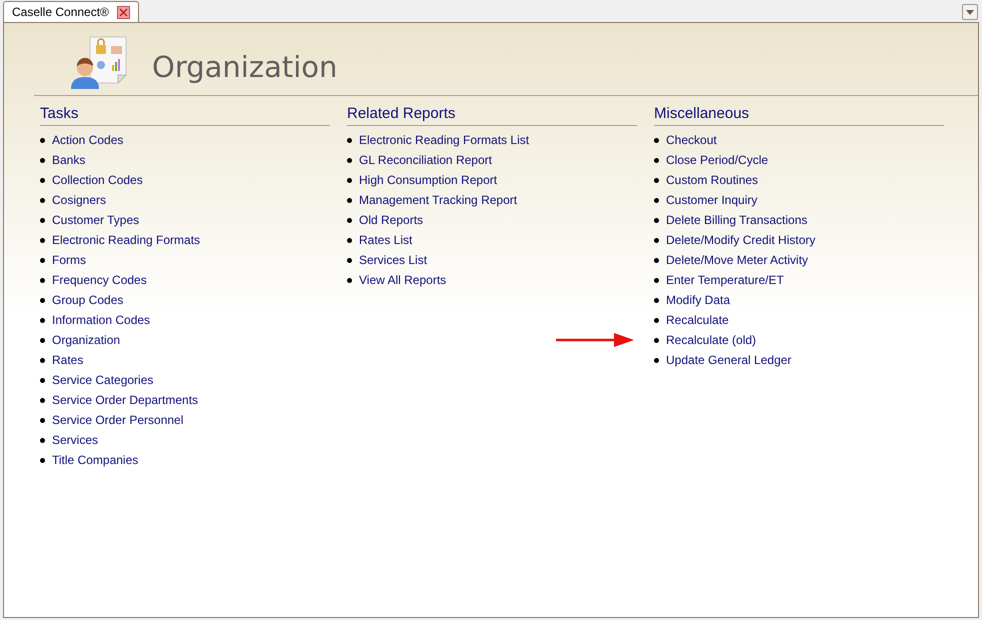 The height and width of the screenshot is (620, 982). What do you see at coordinates (492, 115) in the screenshot?
I see `section-heading: Related Reports` at bounding box center [492, 115].